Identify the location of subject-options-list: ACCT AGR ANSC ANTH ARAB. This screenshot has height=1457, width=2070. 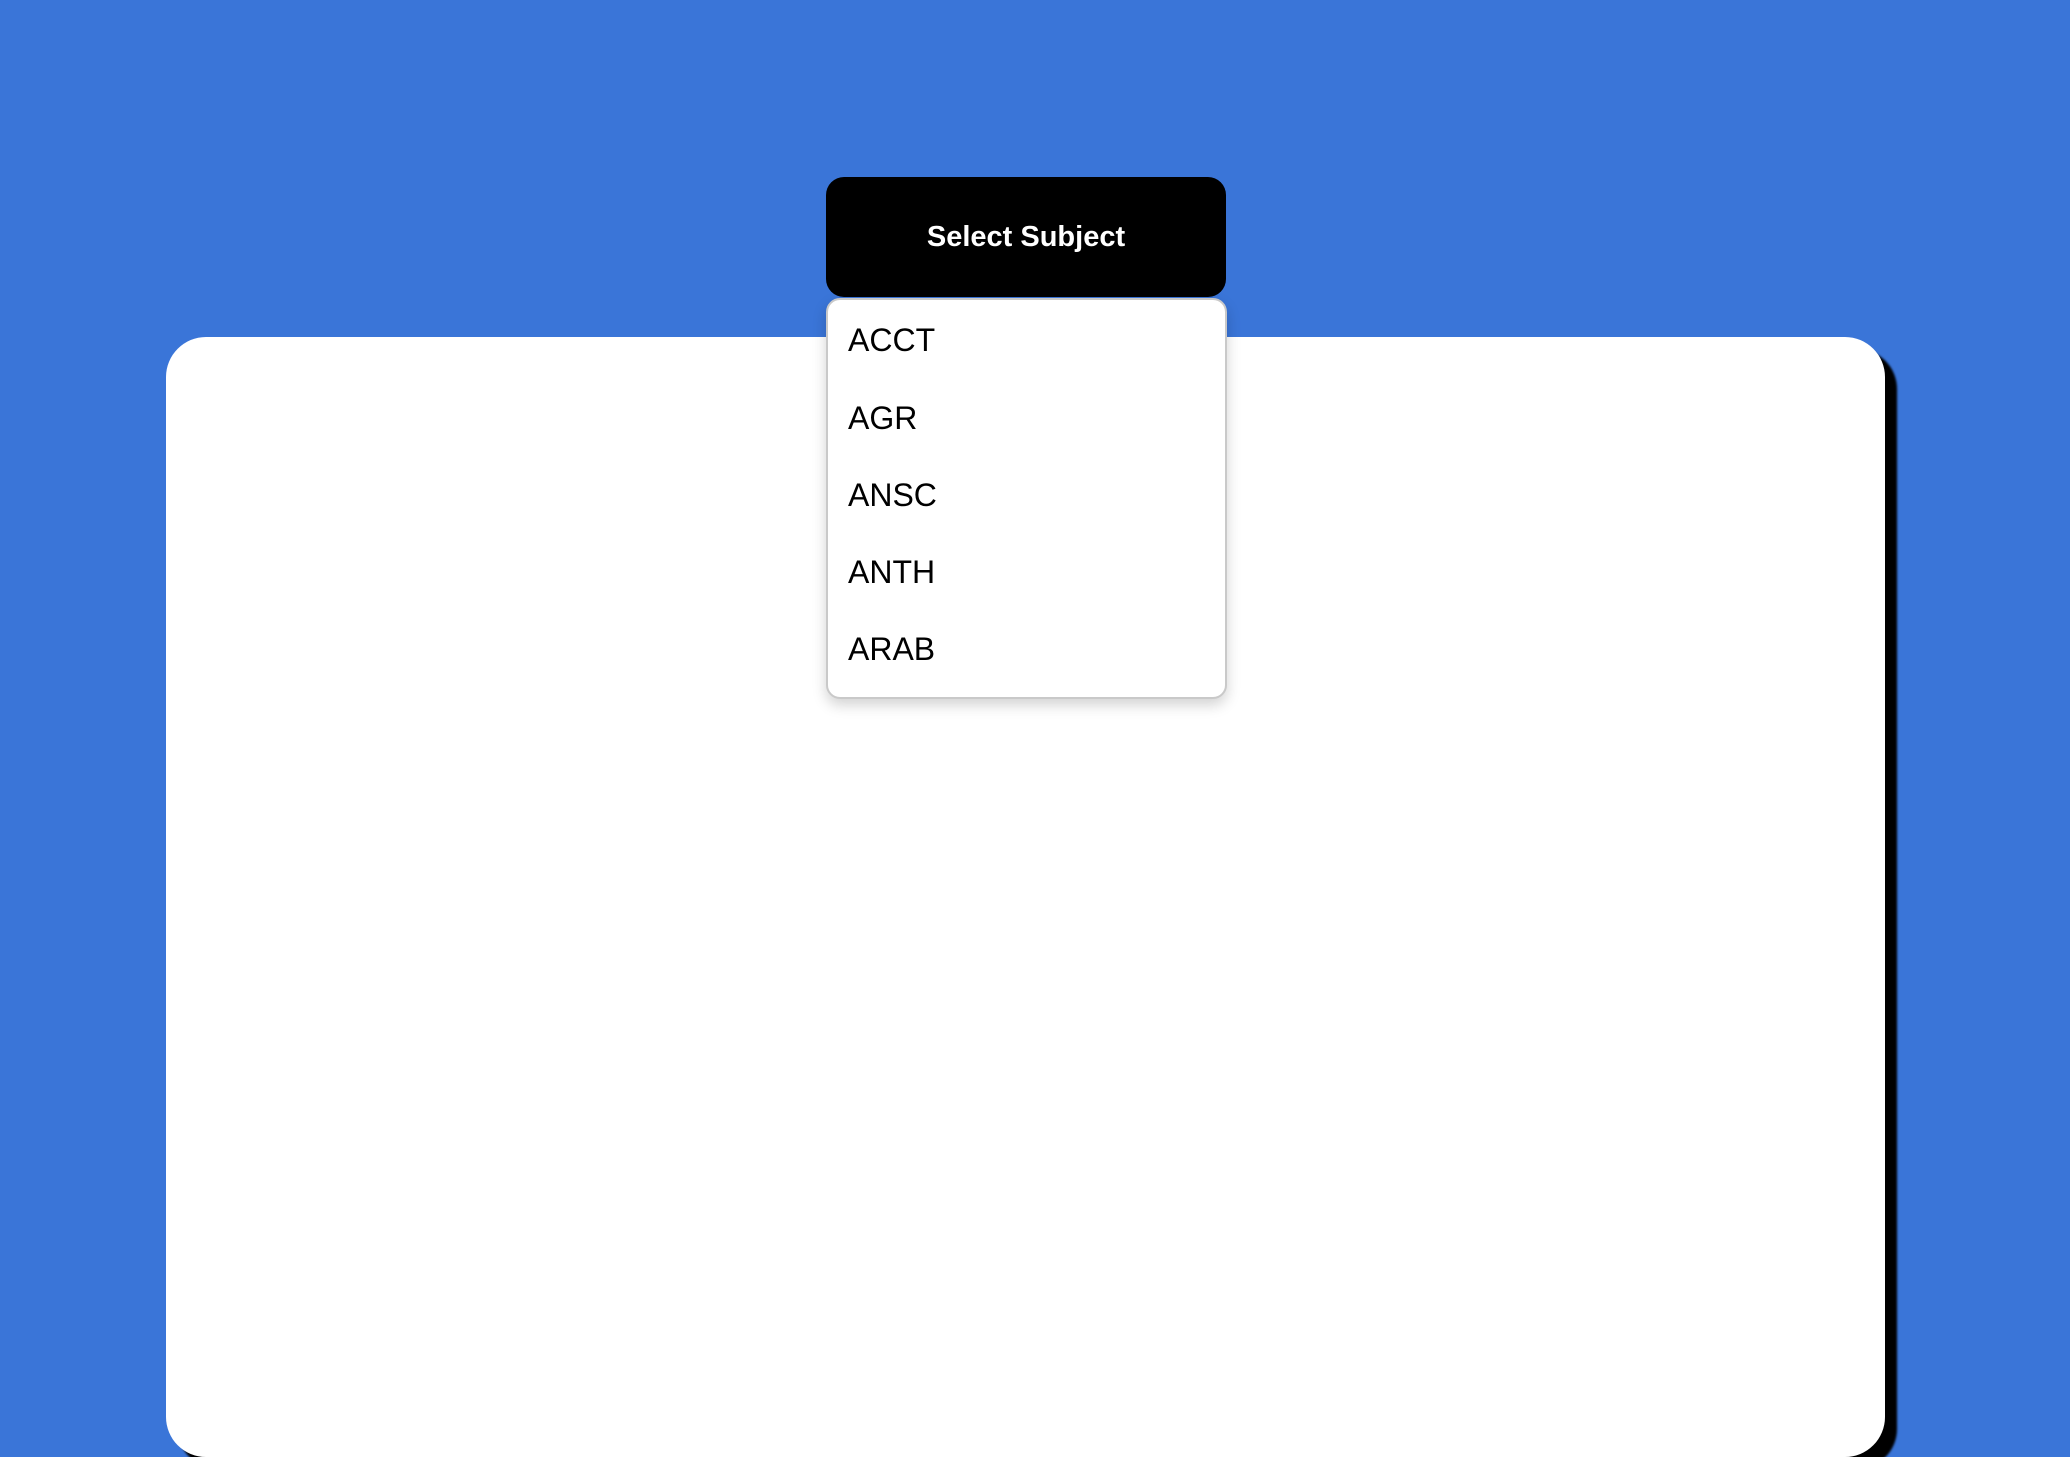
(1026, 494).